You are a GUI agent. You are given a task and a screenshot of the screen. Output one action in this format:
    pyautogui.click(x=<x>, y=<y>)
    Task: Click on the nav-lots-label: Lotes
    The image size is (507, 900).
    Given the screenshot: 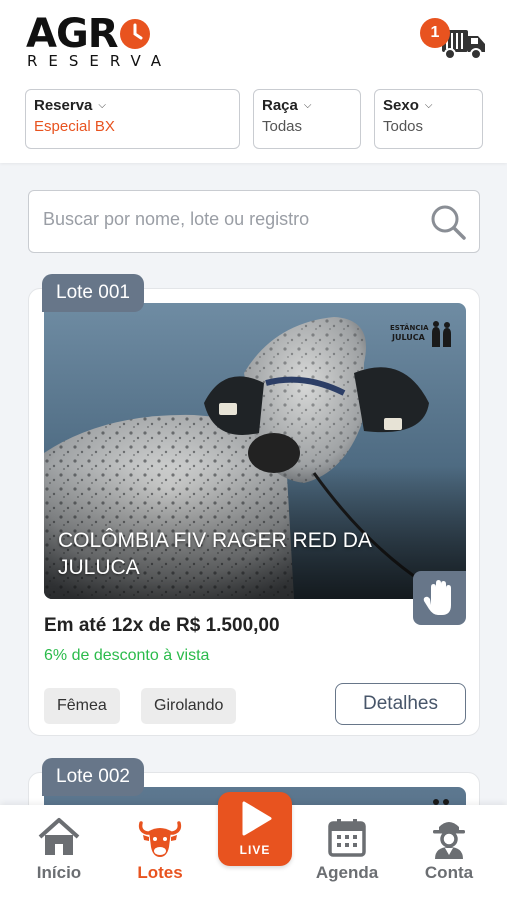 What is the action you would take?
    pyautogui.click(x=160, y=872)
    